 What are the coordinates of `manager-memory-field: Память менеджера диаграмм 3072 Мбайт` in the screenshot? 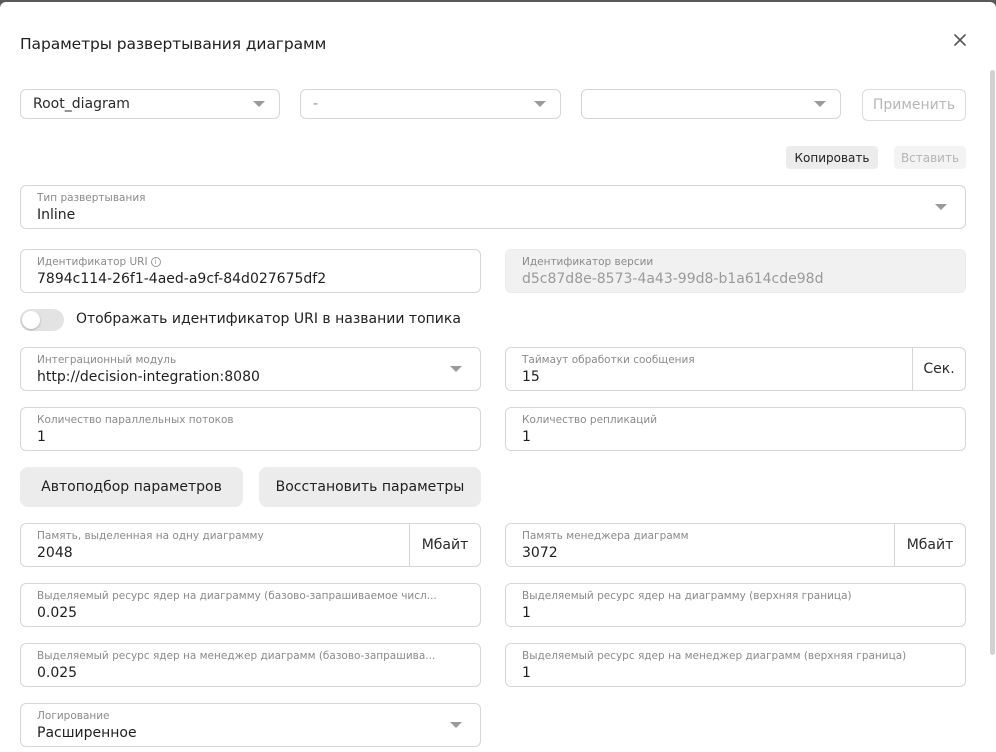 It's located at (735, 545).